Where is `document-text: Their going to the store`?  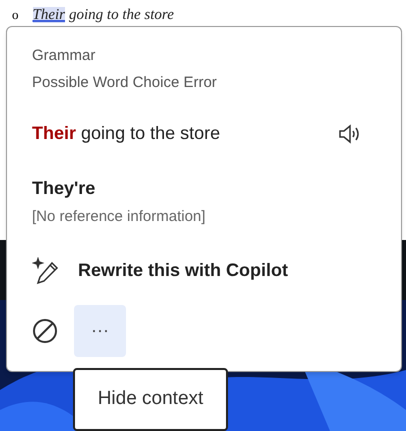 document-text: Their going to the store is located at coordinates (103, 15).